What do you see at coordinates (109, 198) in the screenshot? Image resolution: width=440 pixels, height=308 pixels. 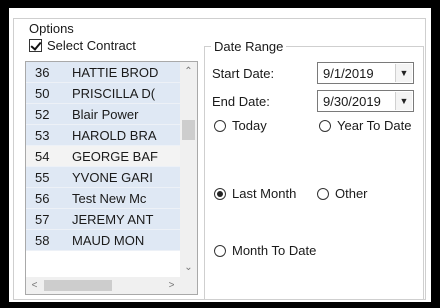 I see `contract-name: Test New Mc` at bounding box center [109, 198].